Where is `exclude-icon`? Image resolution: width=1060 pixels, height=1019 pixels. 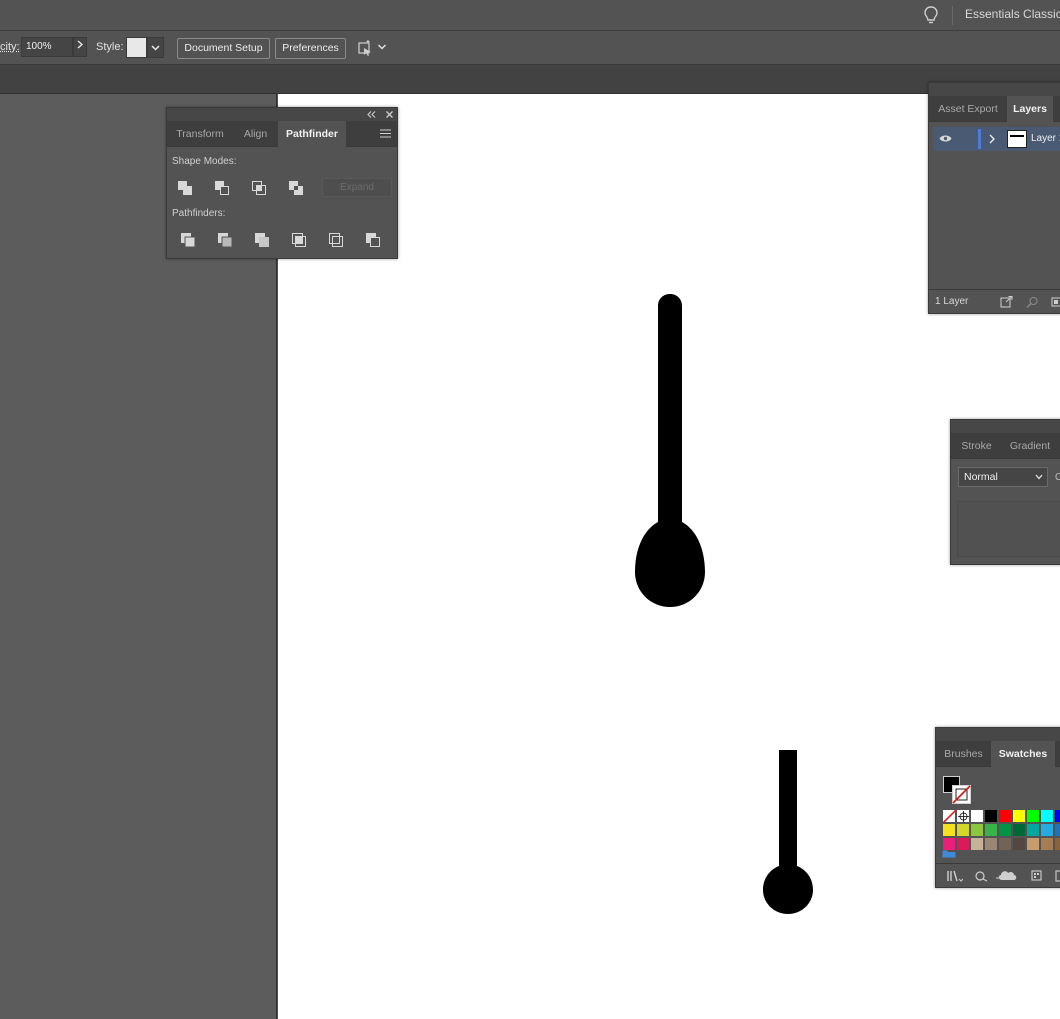 exclude-icon is located at coordinates (296, 188).